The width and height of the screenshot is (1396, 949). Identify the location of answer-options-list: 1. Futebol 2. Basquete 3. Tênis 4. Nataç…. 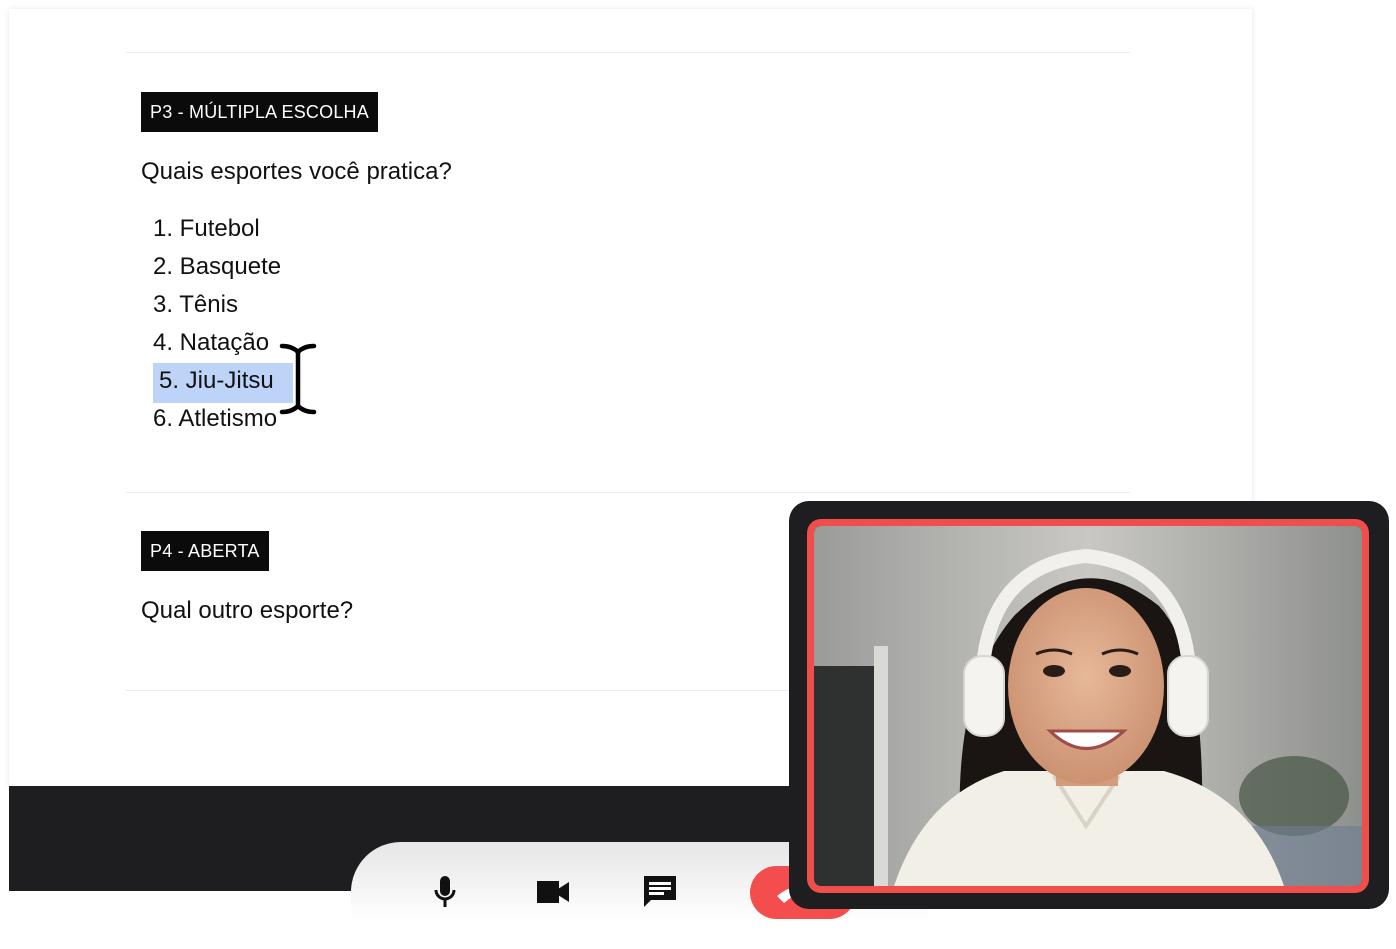
(223, 324).